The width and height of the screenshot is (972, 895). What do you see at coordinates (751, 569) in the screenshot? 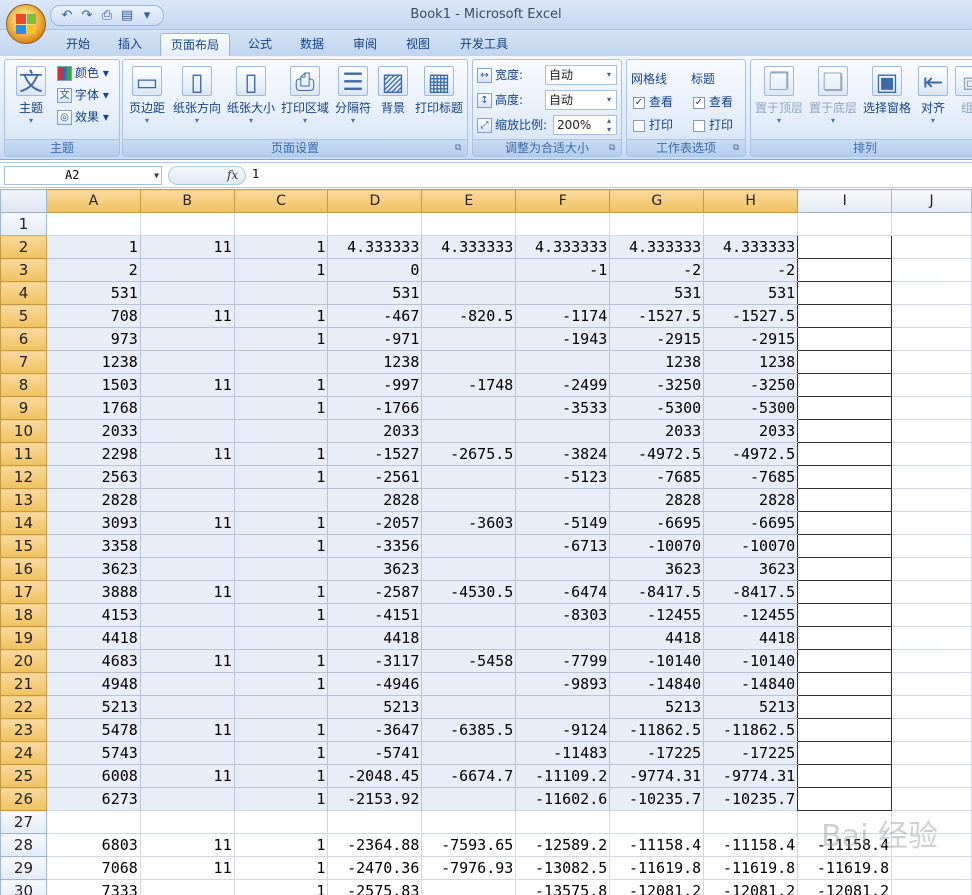
I see `cell-H16: 3623` at bounding box center [751, 569].